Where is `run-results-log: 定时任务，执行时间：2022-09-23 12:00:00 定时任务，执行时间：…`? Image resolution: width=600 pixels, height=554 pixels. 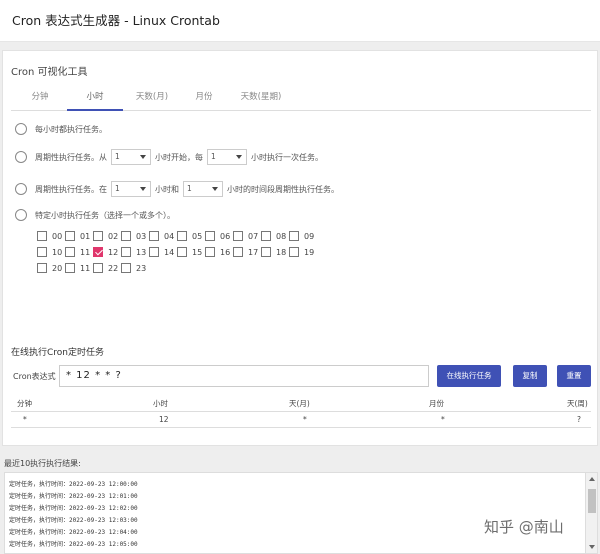 run-results-log: 定时任务，执行时间：2022-09-23 12:00:00 定时任务，执行时间：… is located at coordinates (301, 513).